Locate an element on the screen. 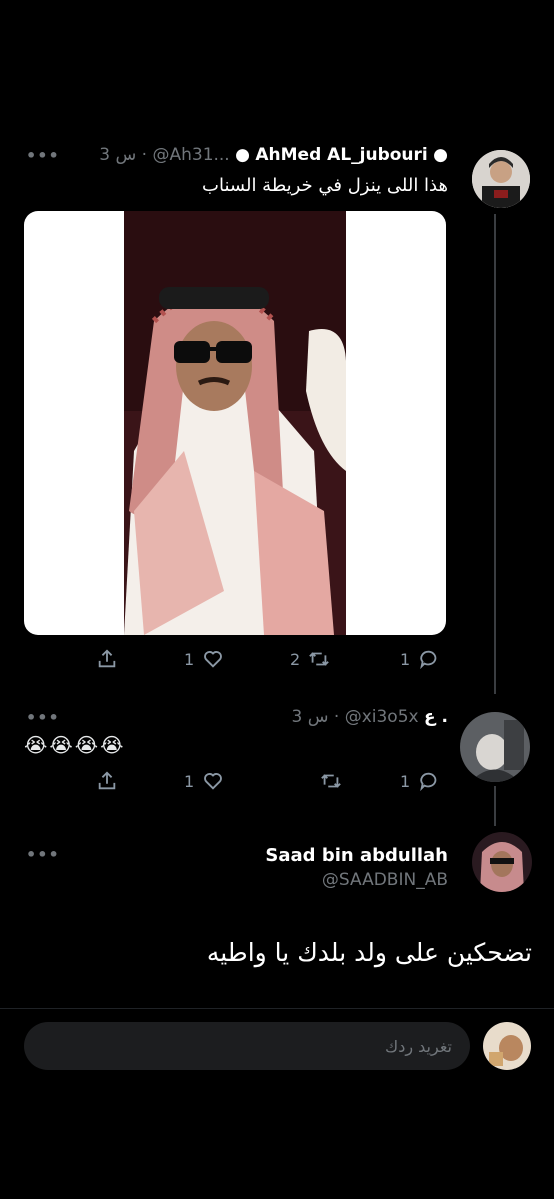 The height and width of the screenshot is (1199, 554). main-tweet-avatar is located at coordinates (502, 862).